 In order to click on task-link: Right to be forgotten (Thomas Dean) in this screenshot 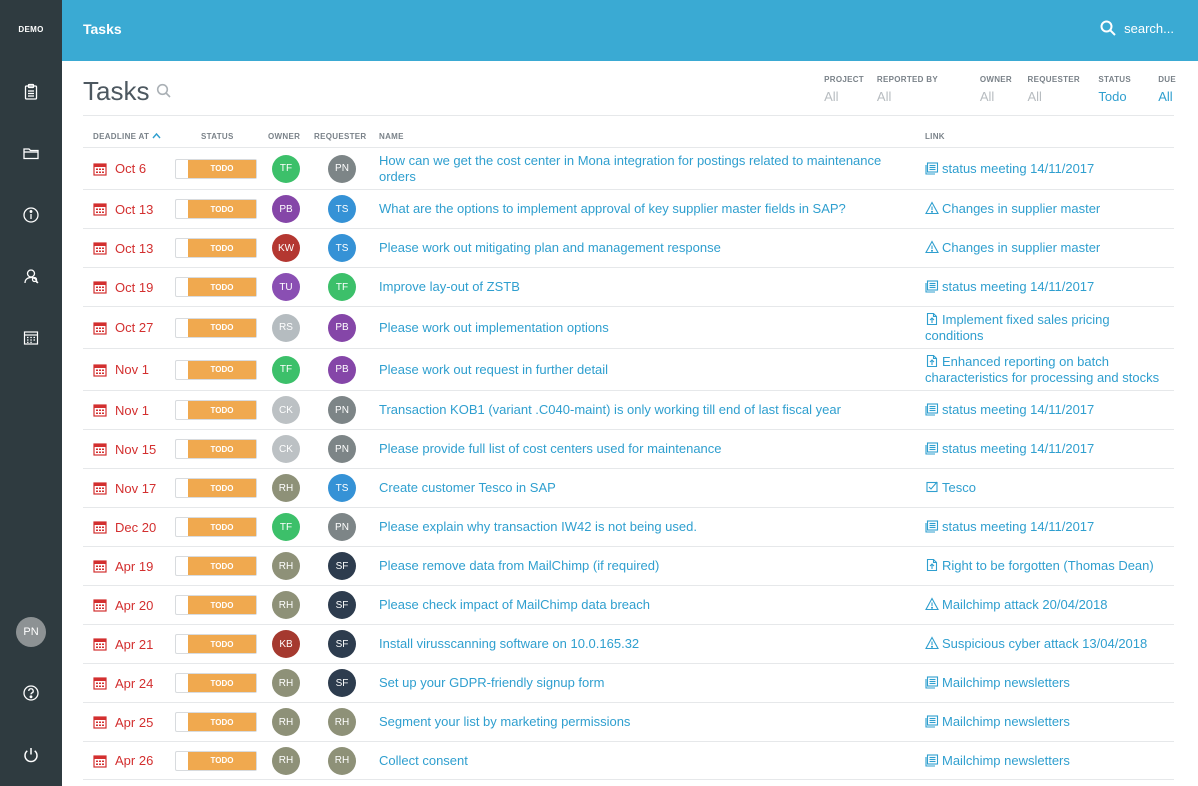, I will do `click(1047, 566)`.